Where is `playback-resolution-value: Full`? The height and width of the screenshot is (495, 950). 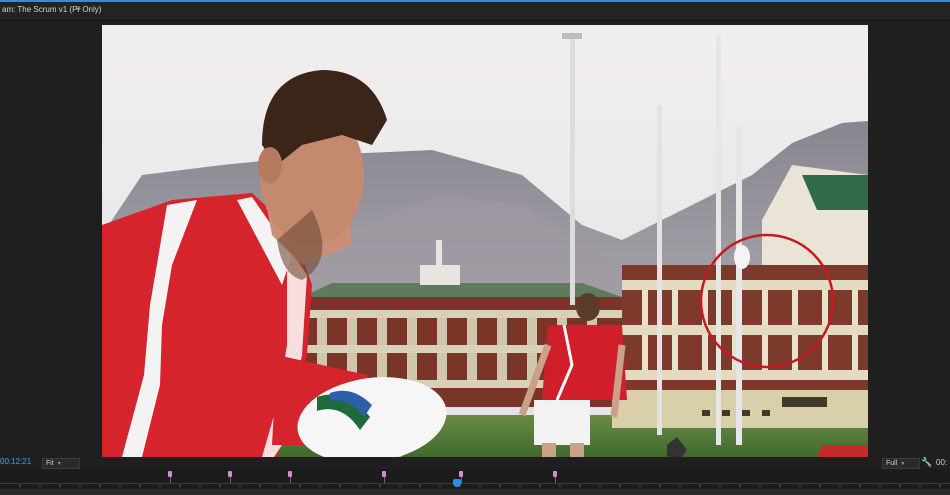
playback-resolution-value: Full is located at coordinates (892, 463).